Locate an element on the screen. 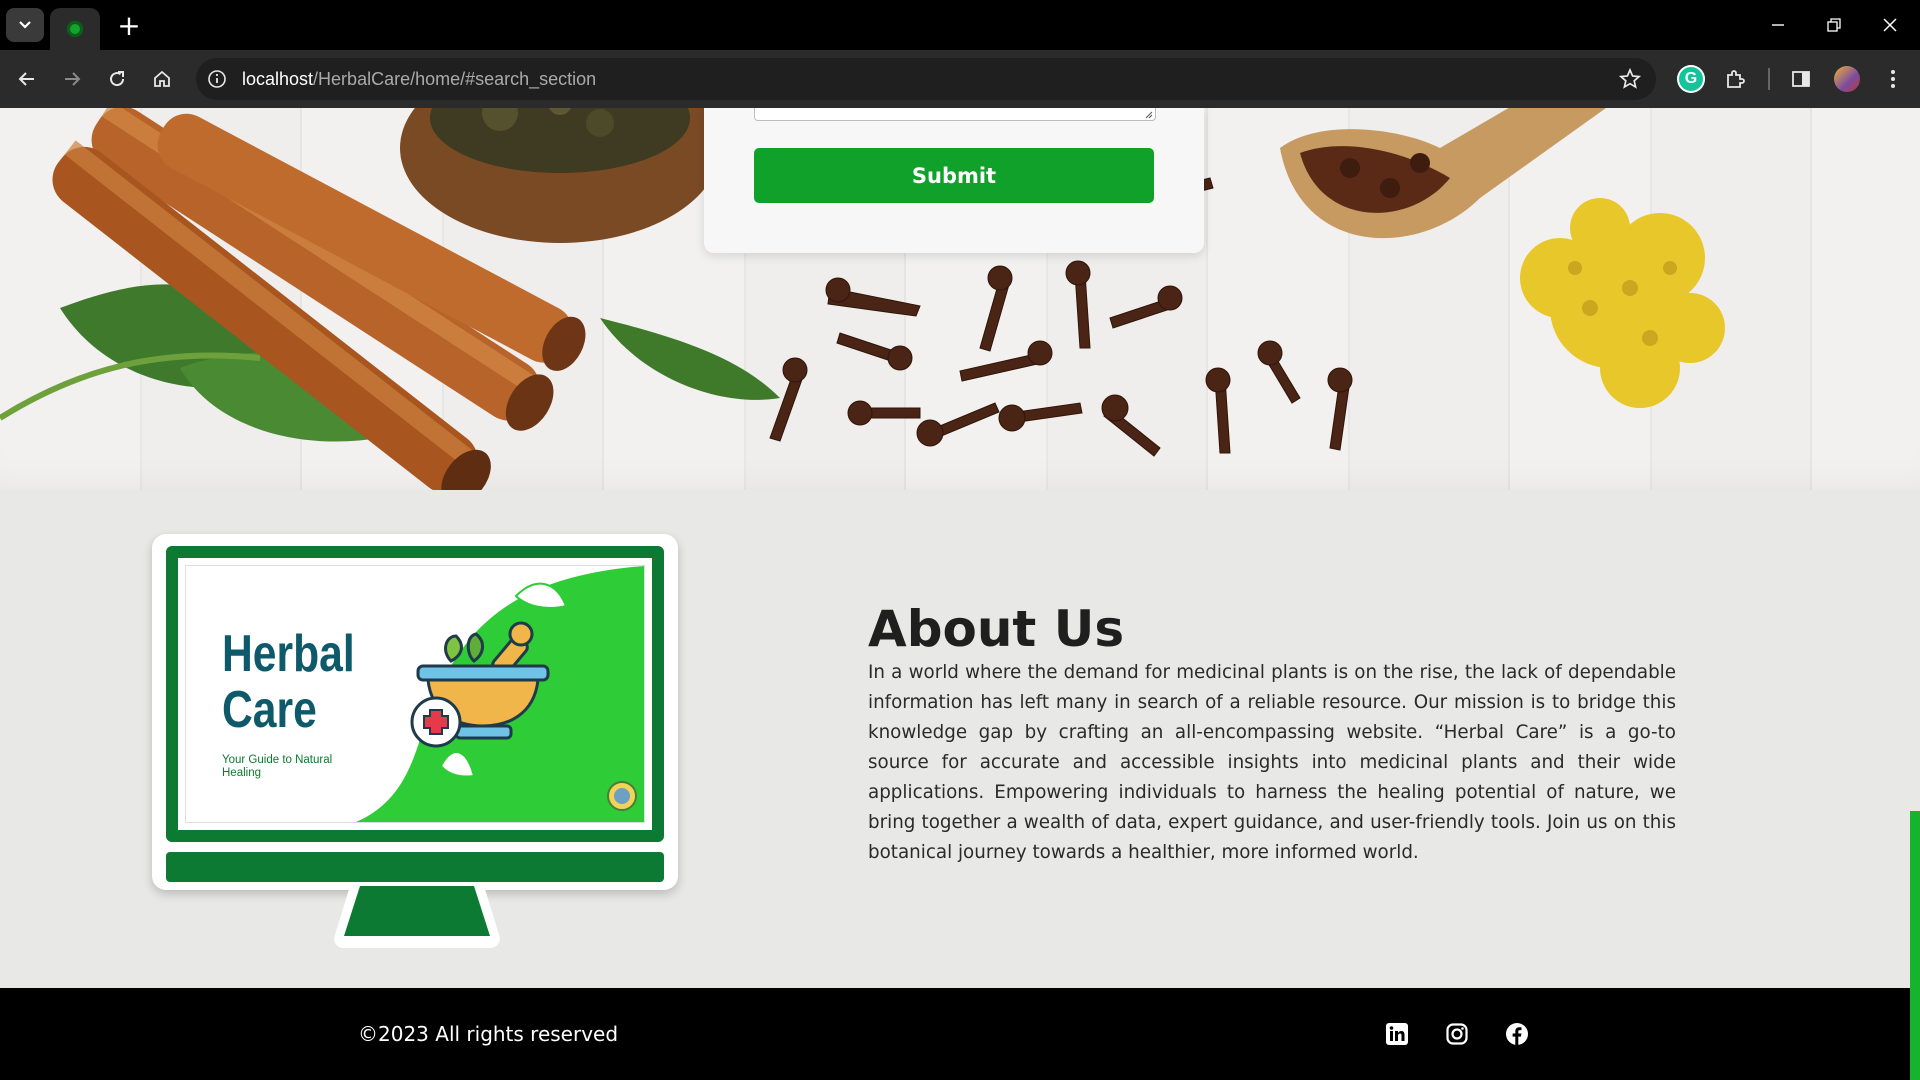  forward-button is located at coordinates (72, 79).